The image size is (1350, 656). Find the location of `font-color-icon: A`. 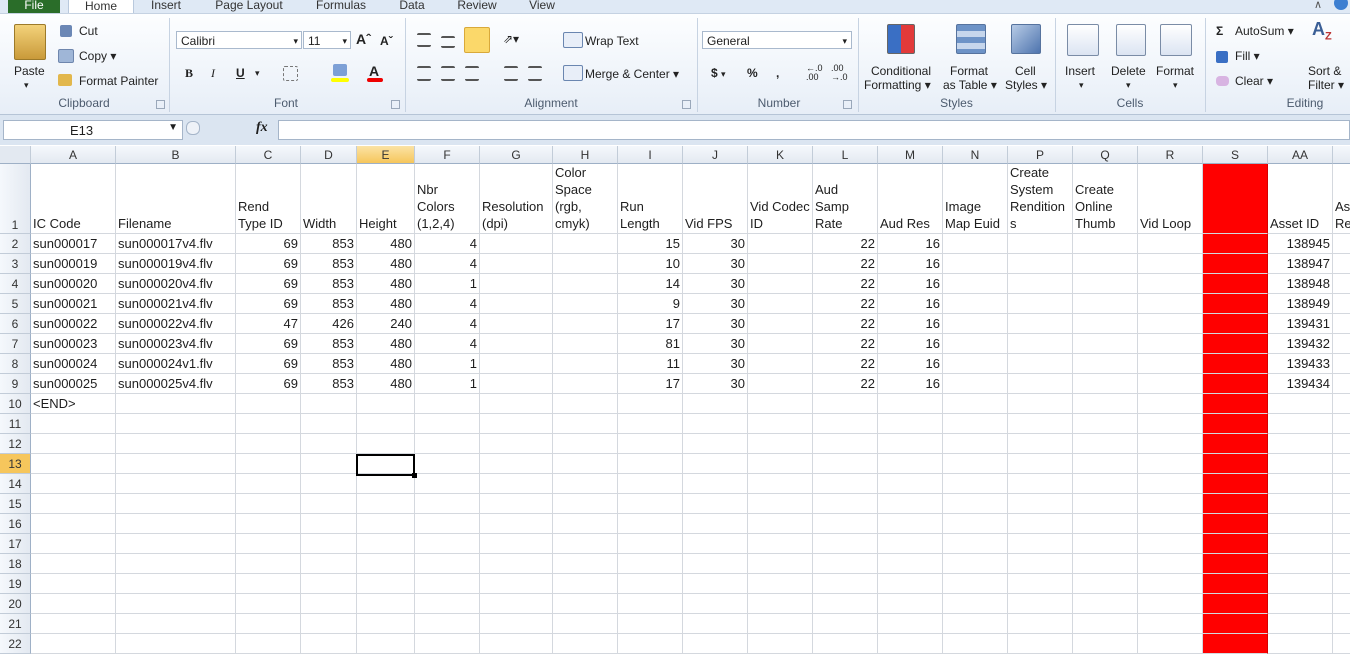

font-color-icon: A is located at coordinates (374, 71).